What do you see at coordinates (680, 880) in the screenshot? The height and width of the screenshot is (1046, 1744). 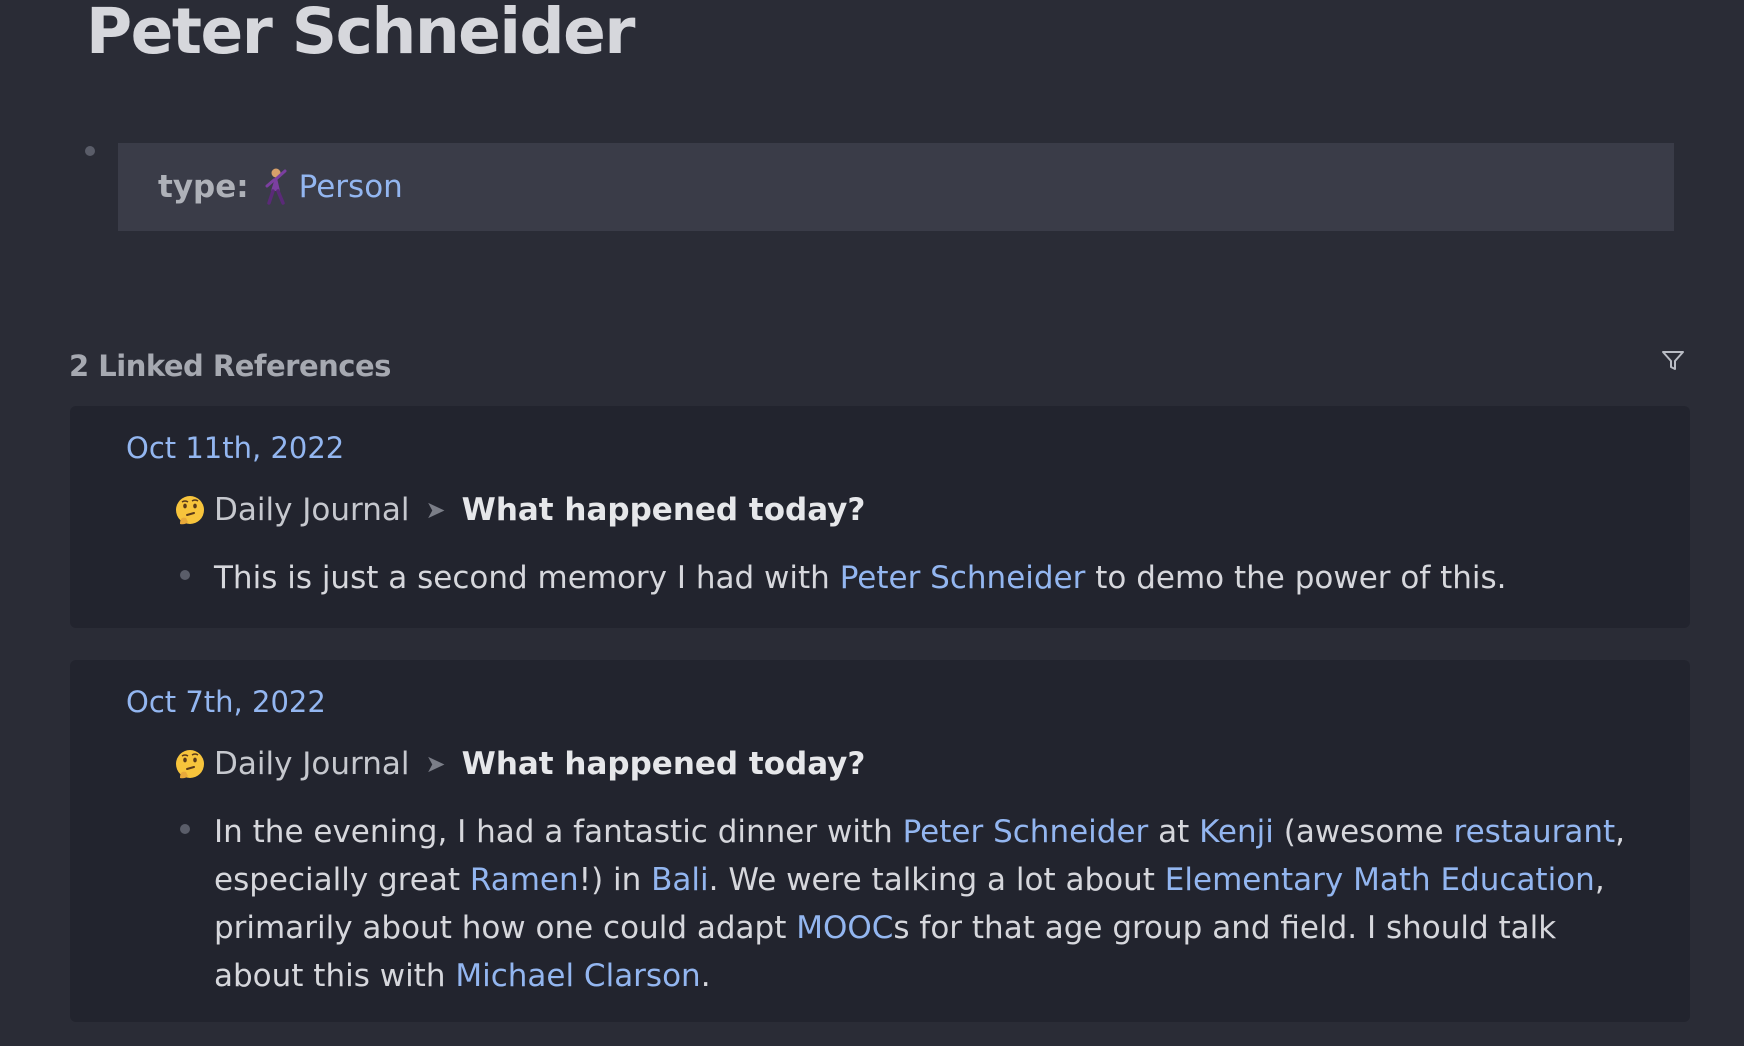 I see `page-link-bali: Bali` at bounding box center [680, 880].